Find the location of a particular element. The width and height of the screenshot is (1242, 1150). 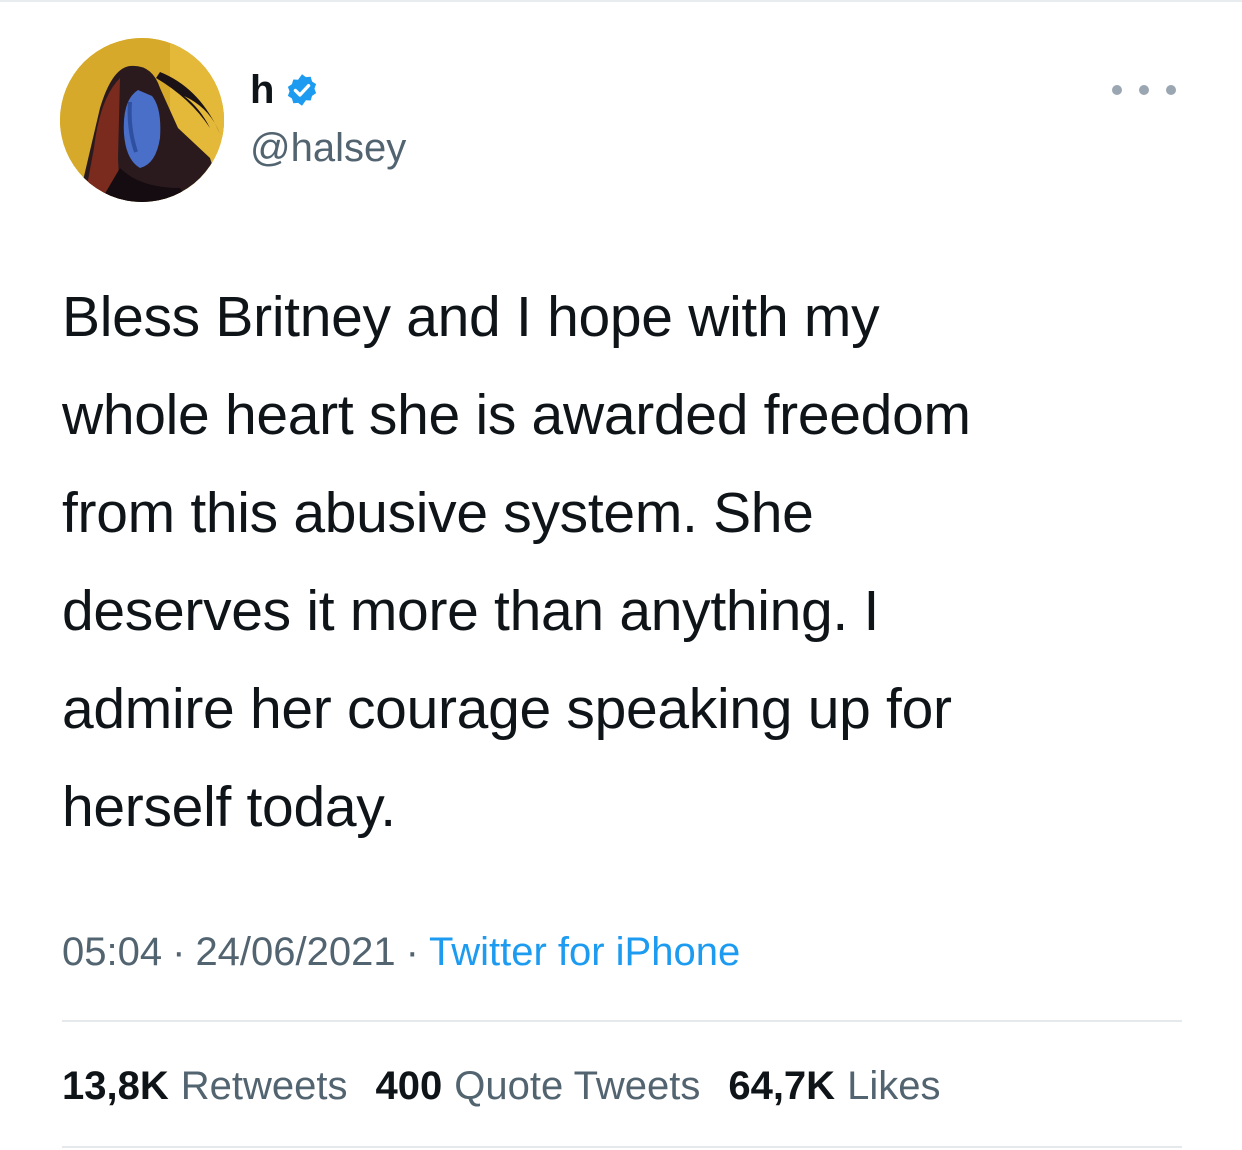

top-divider is located at coordinates (621, 1).